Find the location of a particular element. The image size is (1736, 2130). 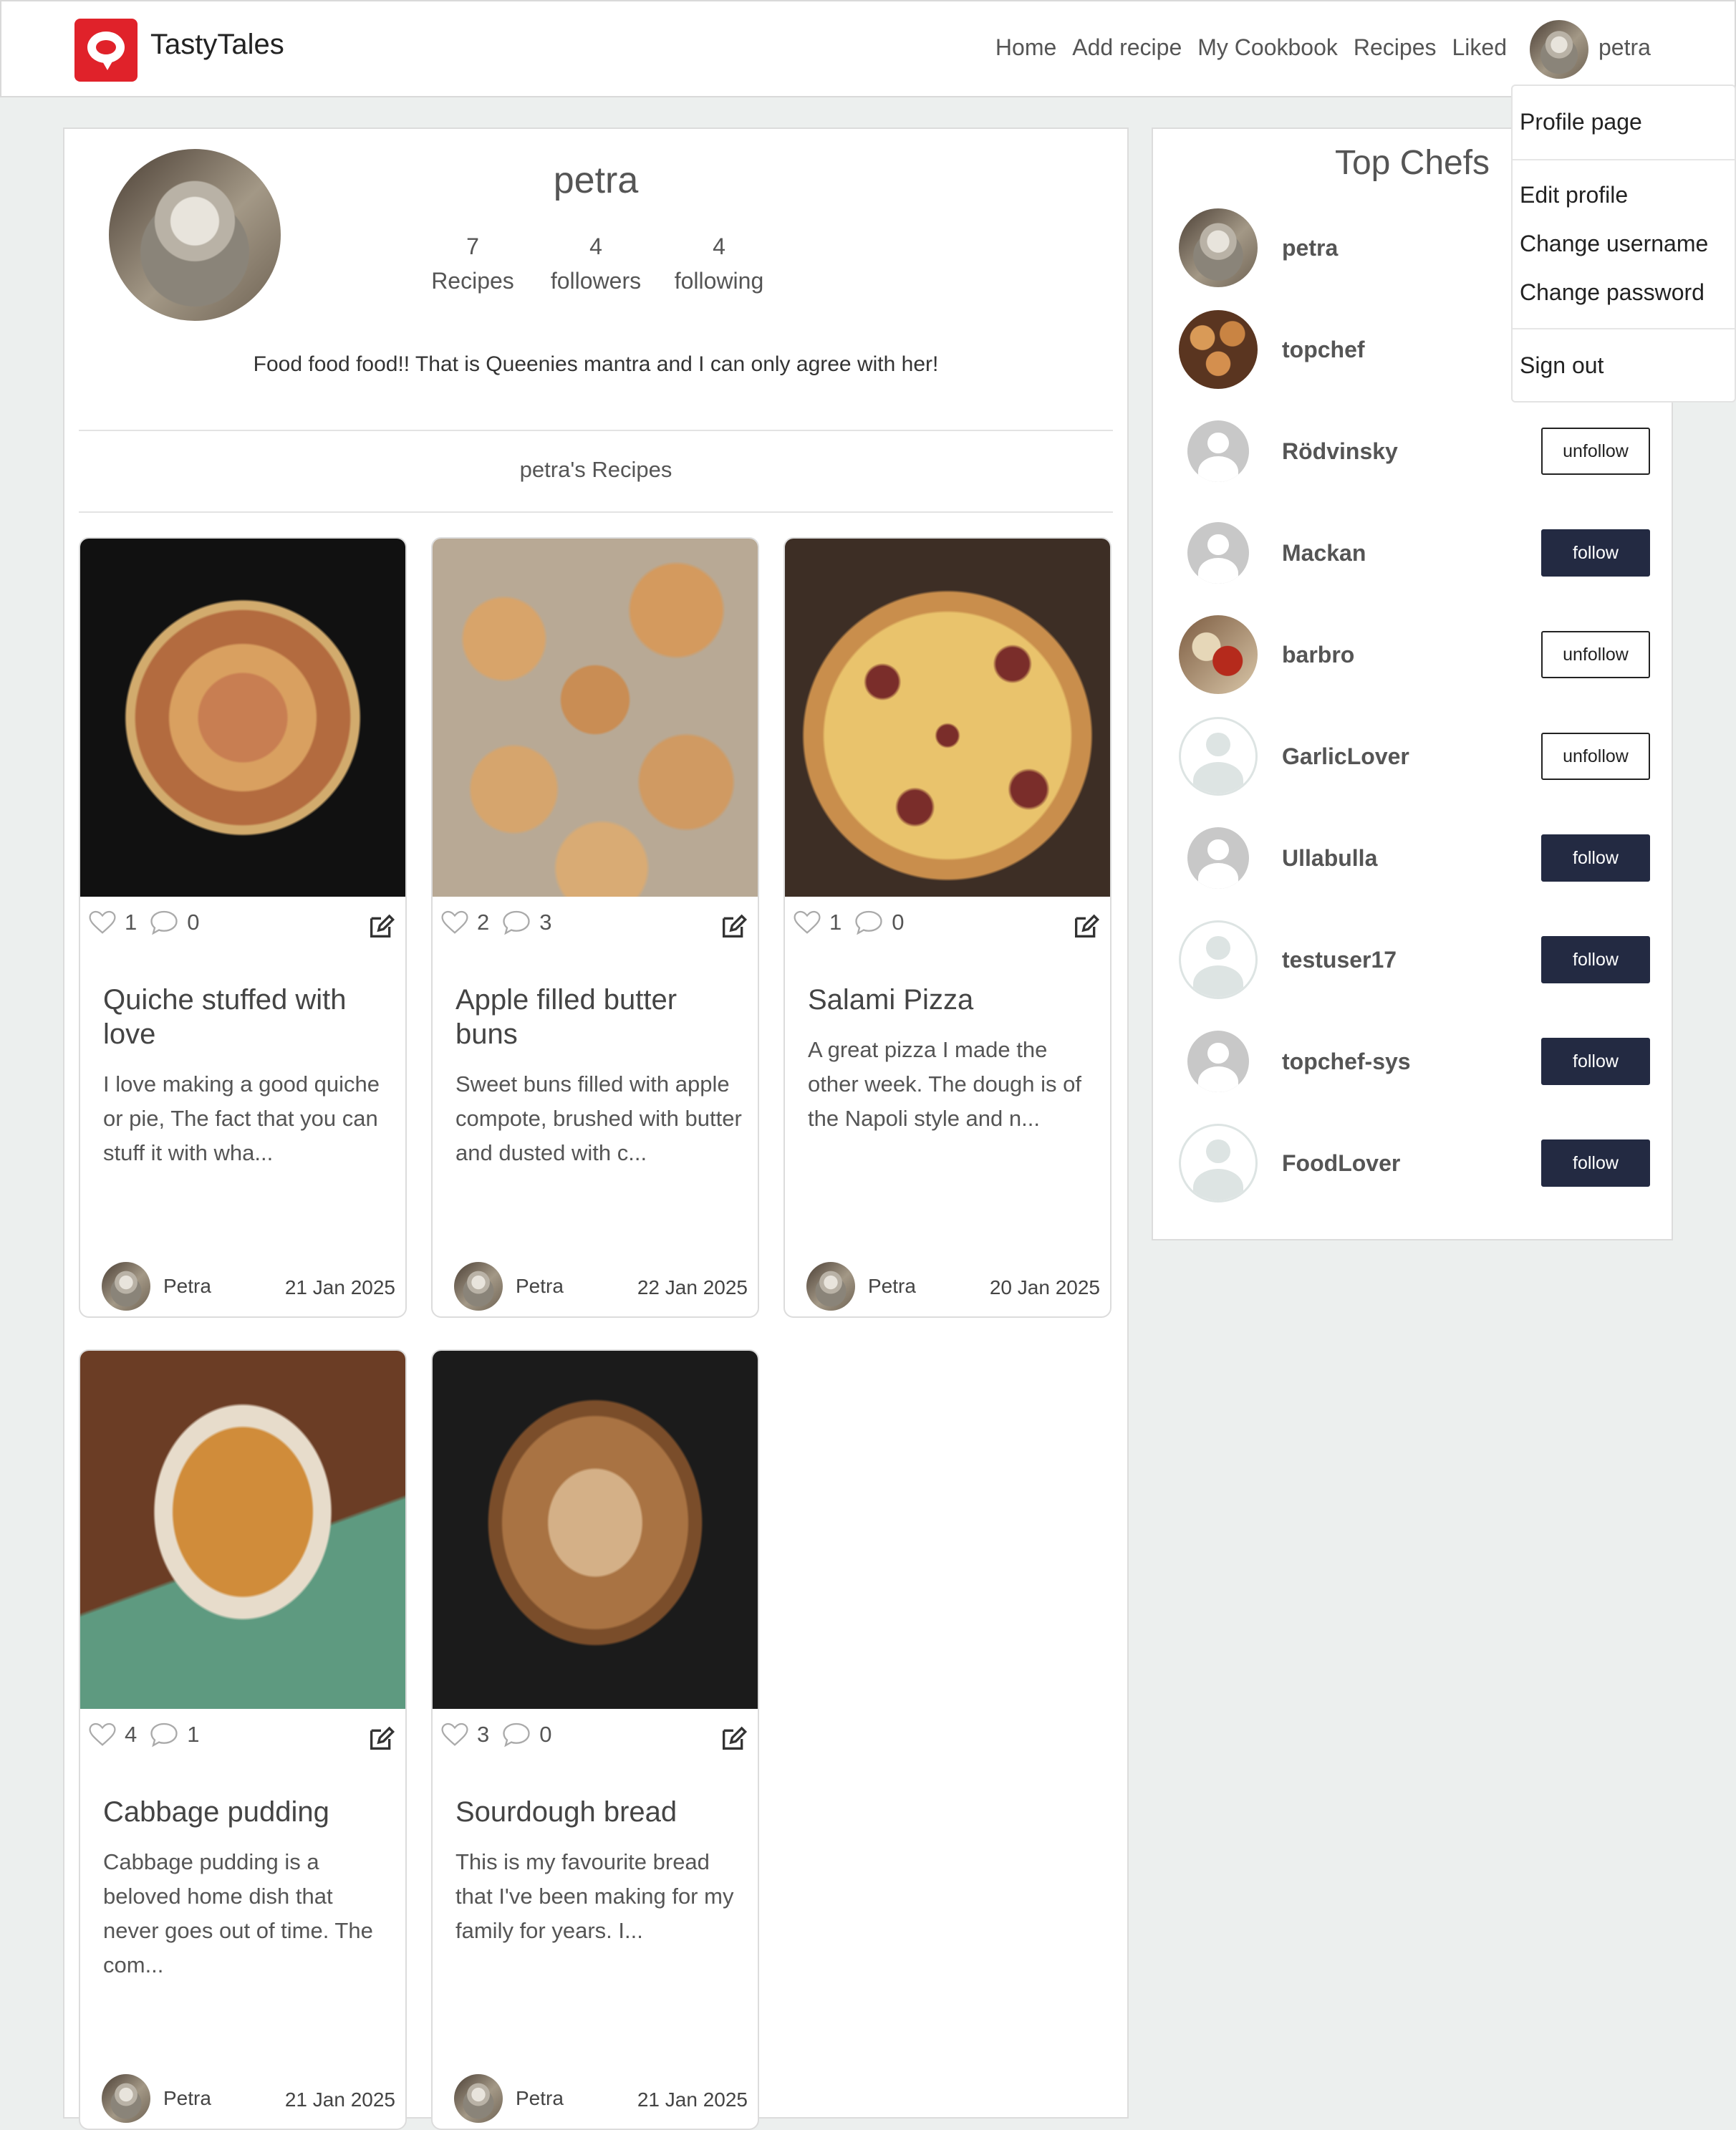

recipe-stats: 2 3 is located at coordinates (497, 922).